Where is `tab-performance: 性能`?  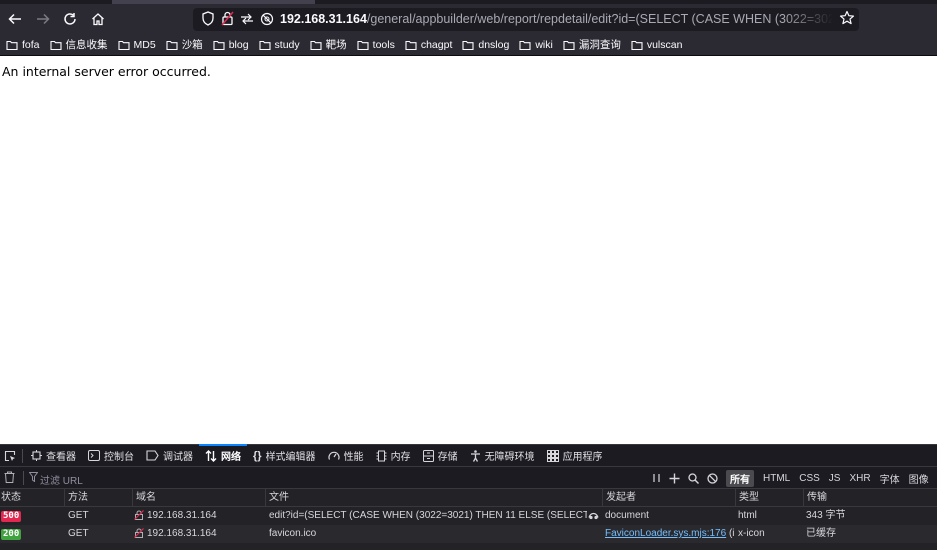
tab-performance: 性能 is located at coordinates (346, 456).